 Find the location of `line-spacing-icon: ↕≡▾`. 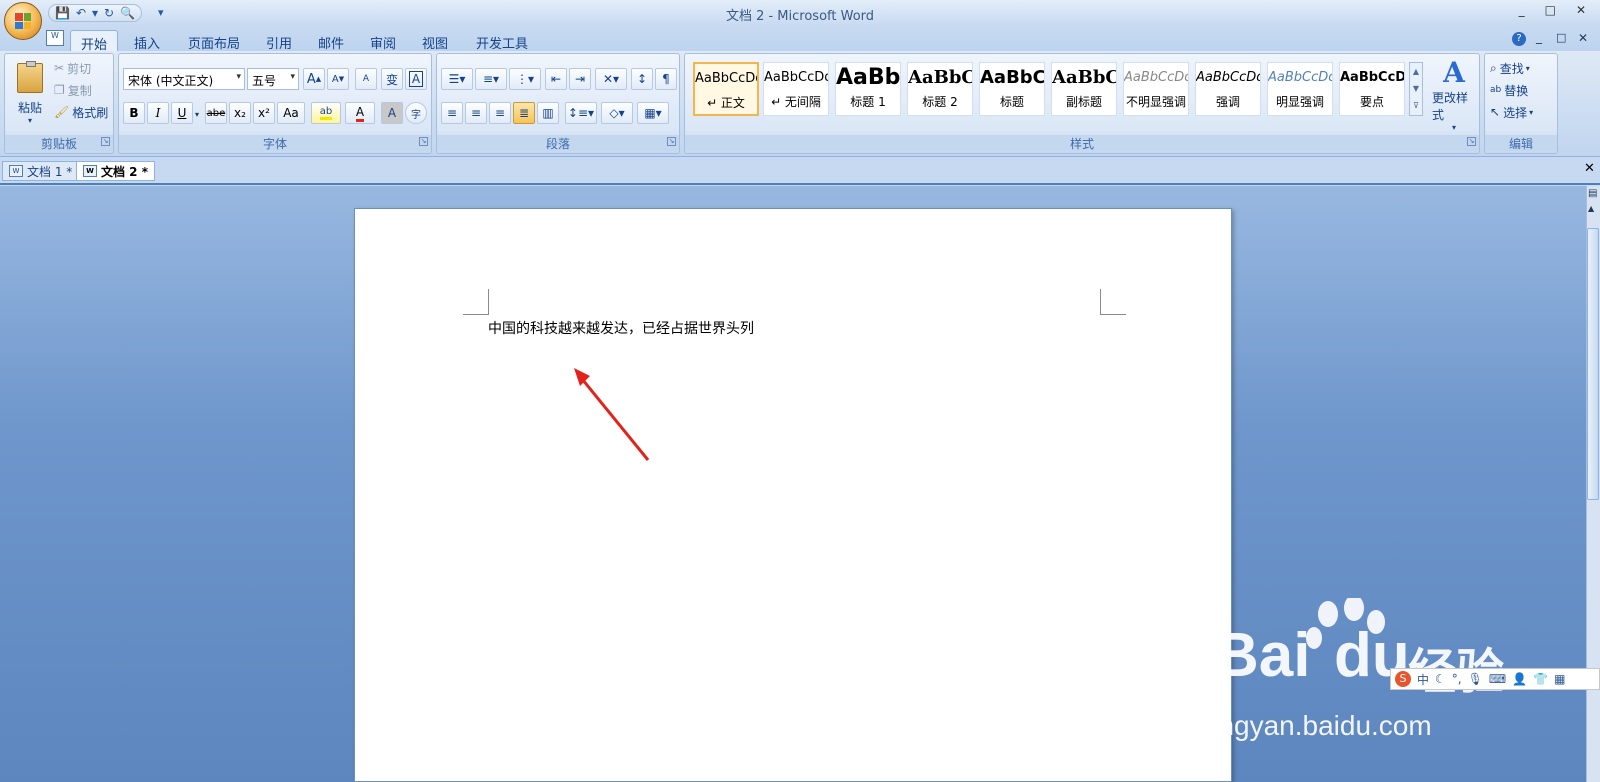

line-spacing-icon: ↕≡▾ is located at coordinates (581, 113).